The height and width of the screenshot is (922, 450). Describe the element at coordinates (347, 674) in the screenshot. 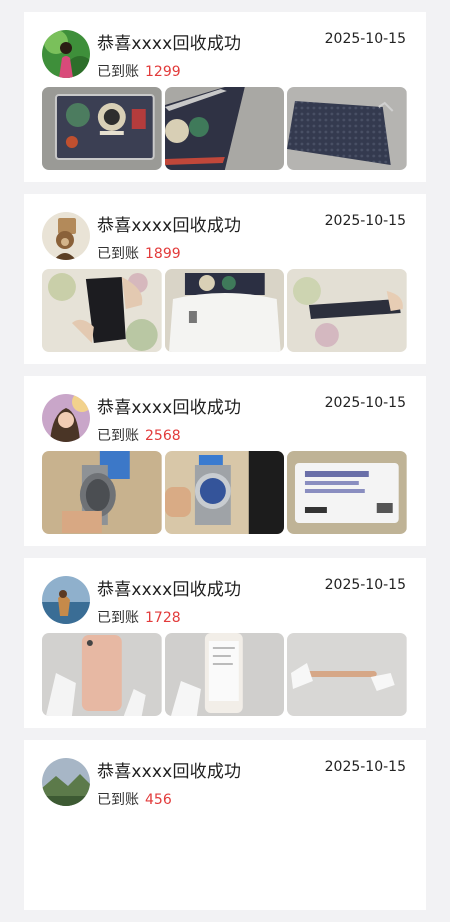

I see `phone-edge-photo` at that location.